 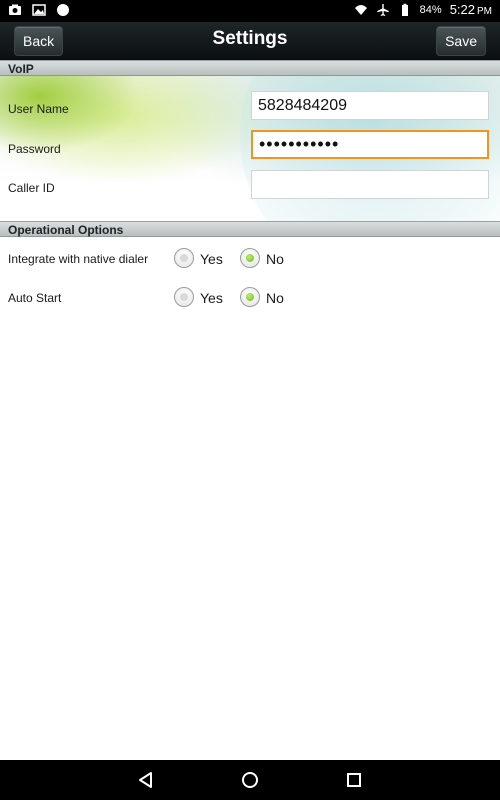 I want to click on camera-icon, so click(x=15, y=9).